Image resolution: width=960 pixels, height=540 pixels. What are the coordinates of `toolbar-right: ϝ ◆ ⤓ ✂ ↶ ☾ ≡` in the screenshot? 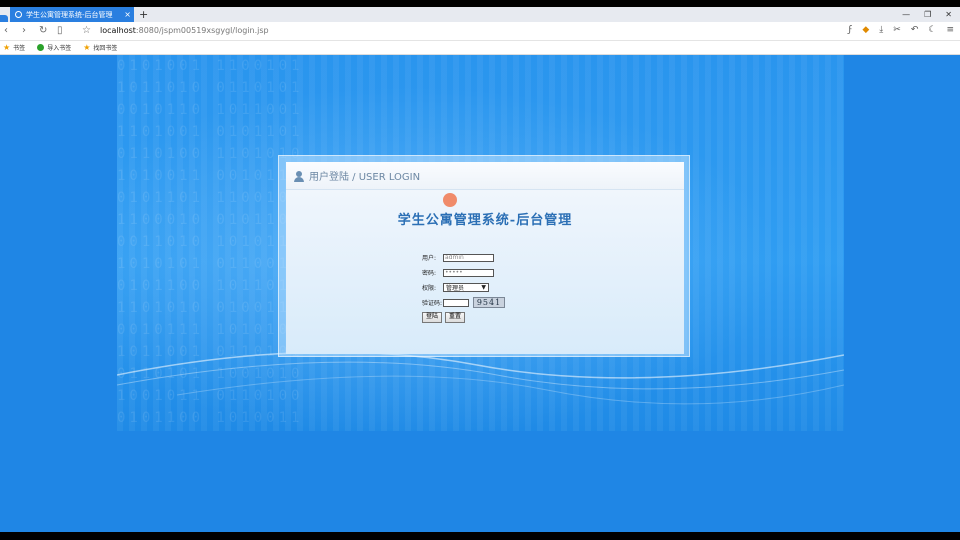 It's located at (901, 30).